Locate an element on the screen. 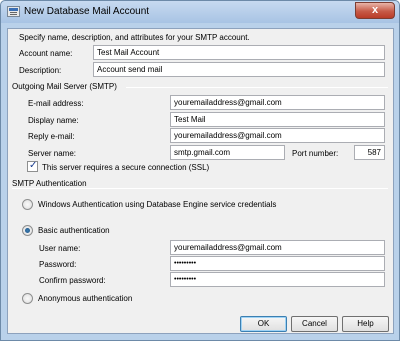 This screenshot has width=400, height=341. port-number-label: Port number: is located at coordinates (315, 153).